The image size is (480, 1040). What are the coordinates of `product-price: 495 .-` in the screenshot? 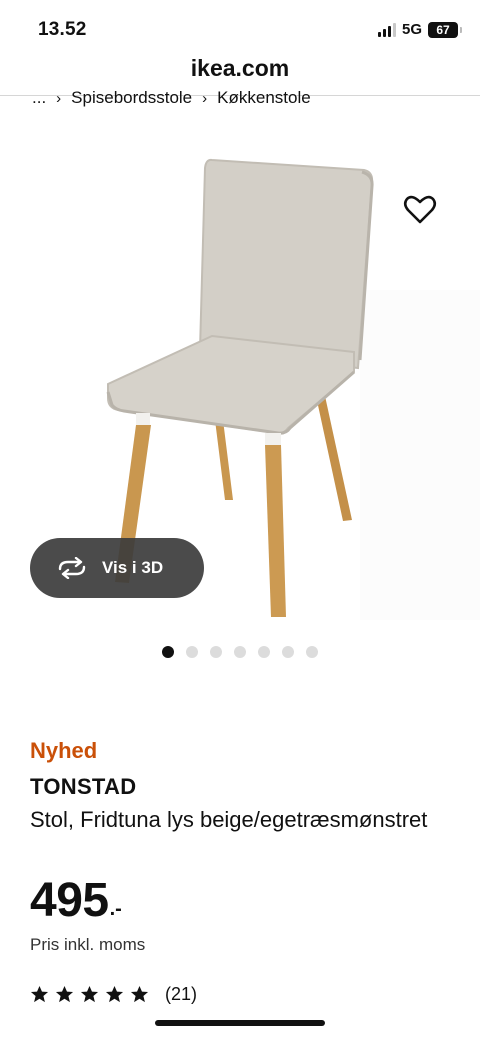 It's located at (76, 901).